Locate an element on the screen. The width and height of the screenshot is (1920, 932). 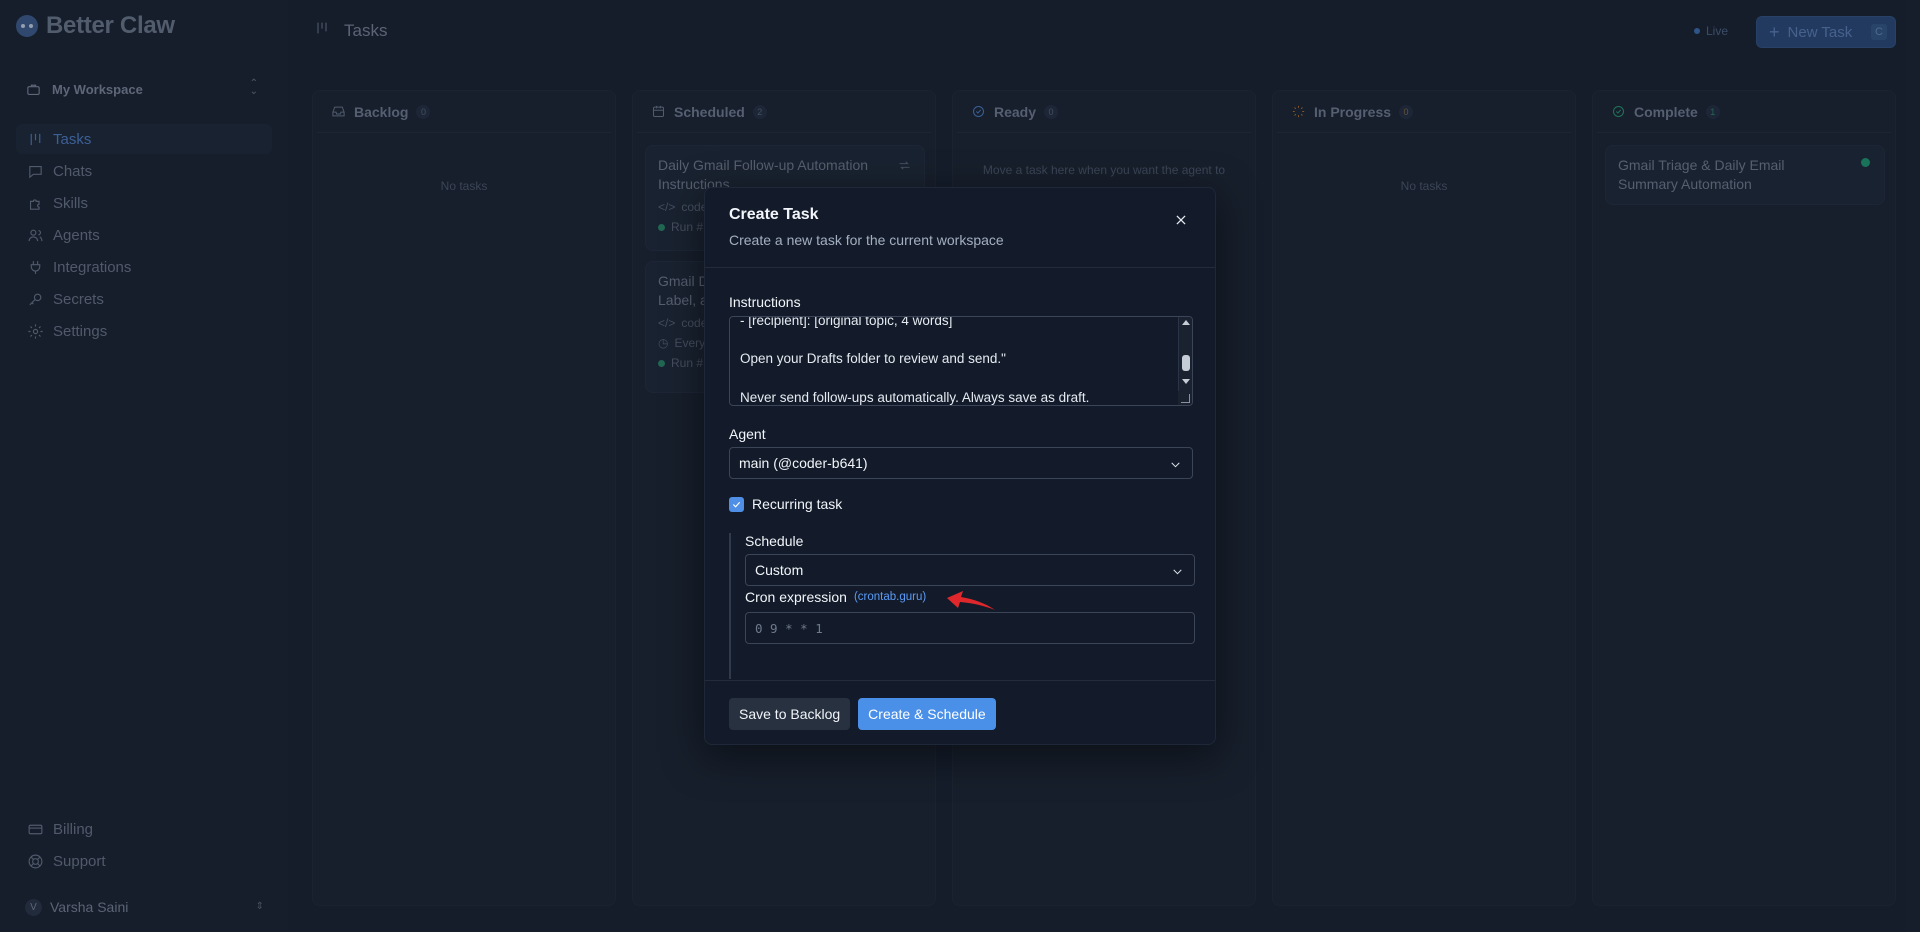
check-icon is located at coordinates (736, 504).